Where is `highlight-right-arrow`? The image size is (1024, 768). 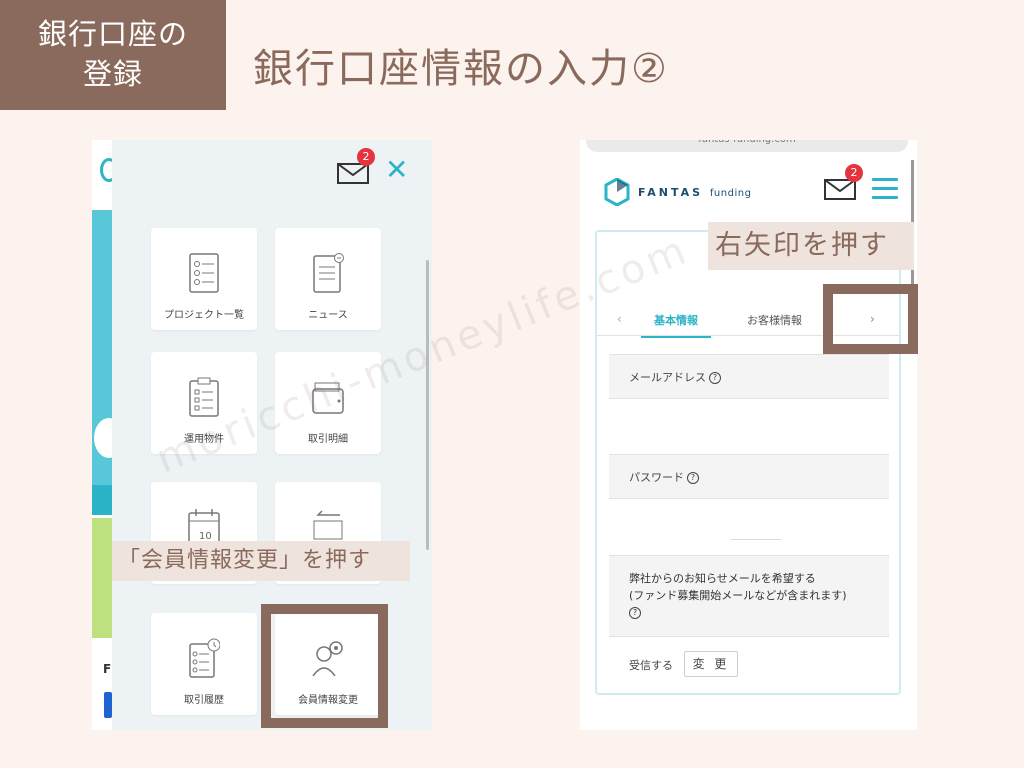 highlight-right-arrow is located at coordinates (870, 319).